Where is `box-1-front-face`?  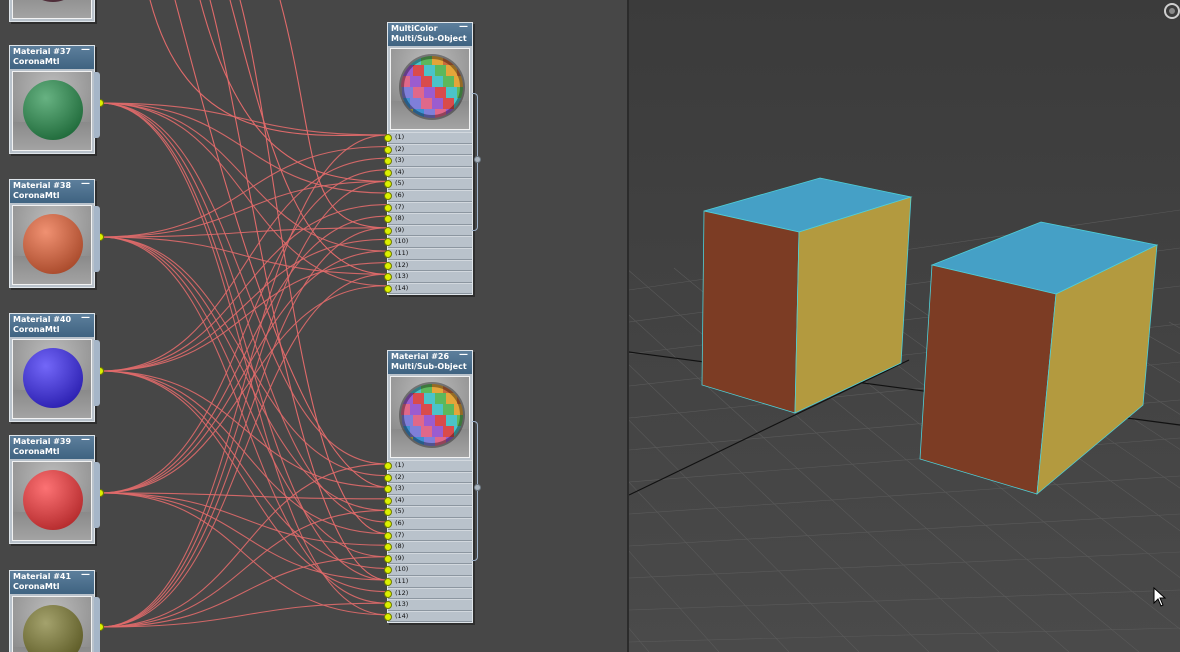
box-1-front-face is located at coordinates (750, 312).